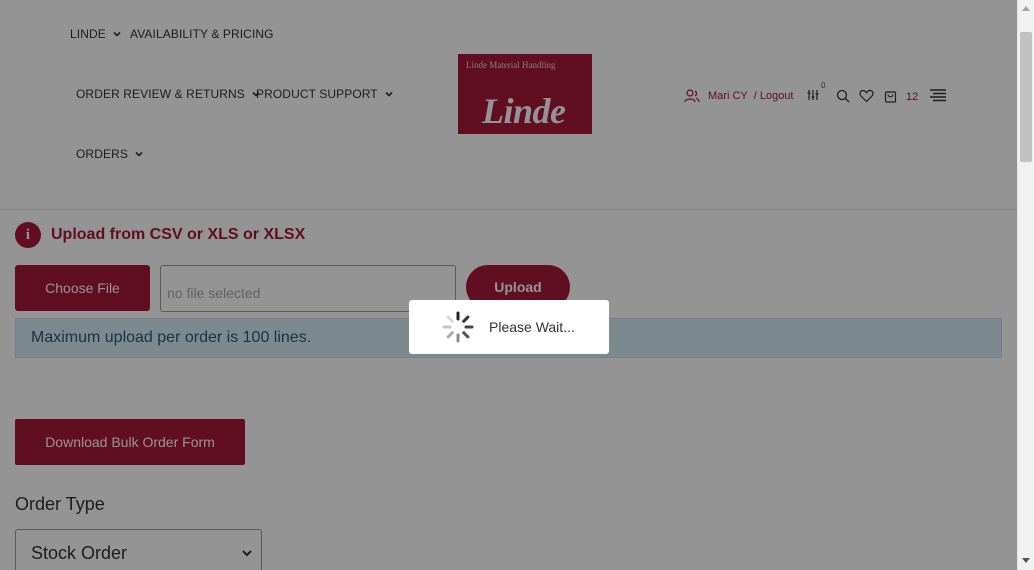 Image resolution: width=1034 pixels, height=570 pixels. Describe the element at coordinates (1026, 8) in the screenshot. I see `scroll-up-arrow-icon` at that location.